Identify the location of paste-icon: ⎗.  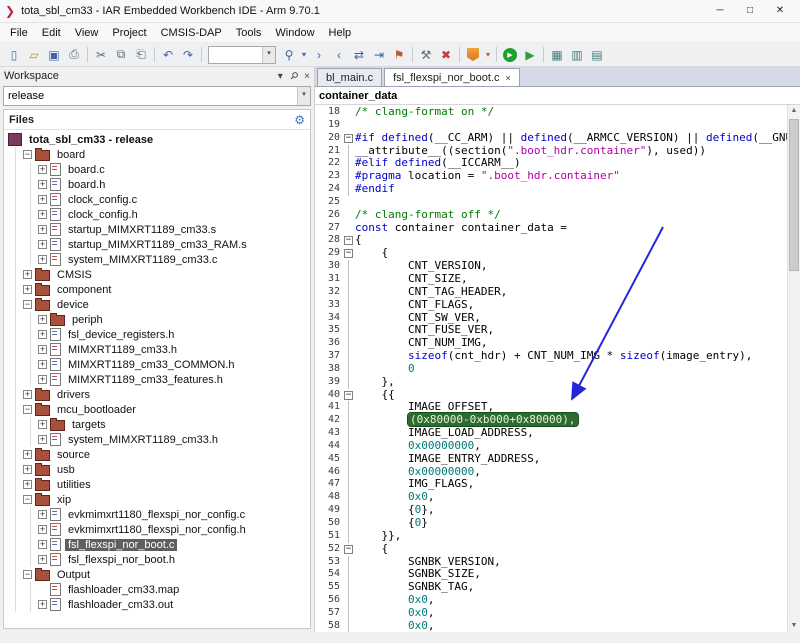
(141, 54).